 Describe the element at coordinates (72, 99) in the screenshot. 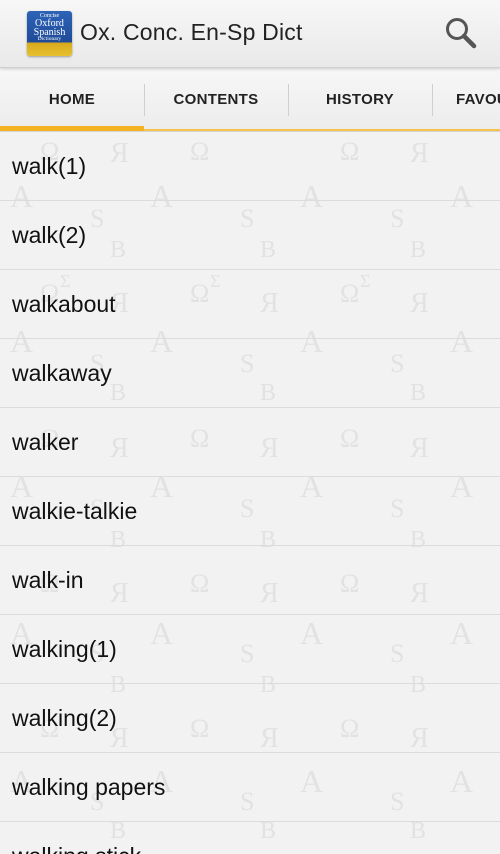

I see `tab-home: HOME` at that location.